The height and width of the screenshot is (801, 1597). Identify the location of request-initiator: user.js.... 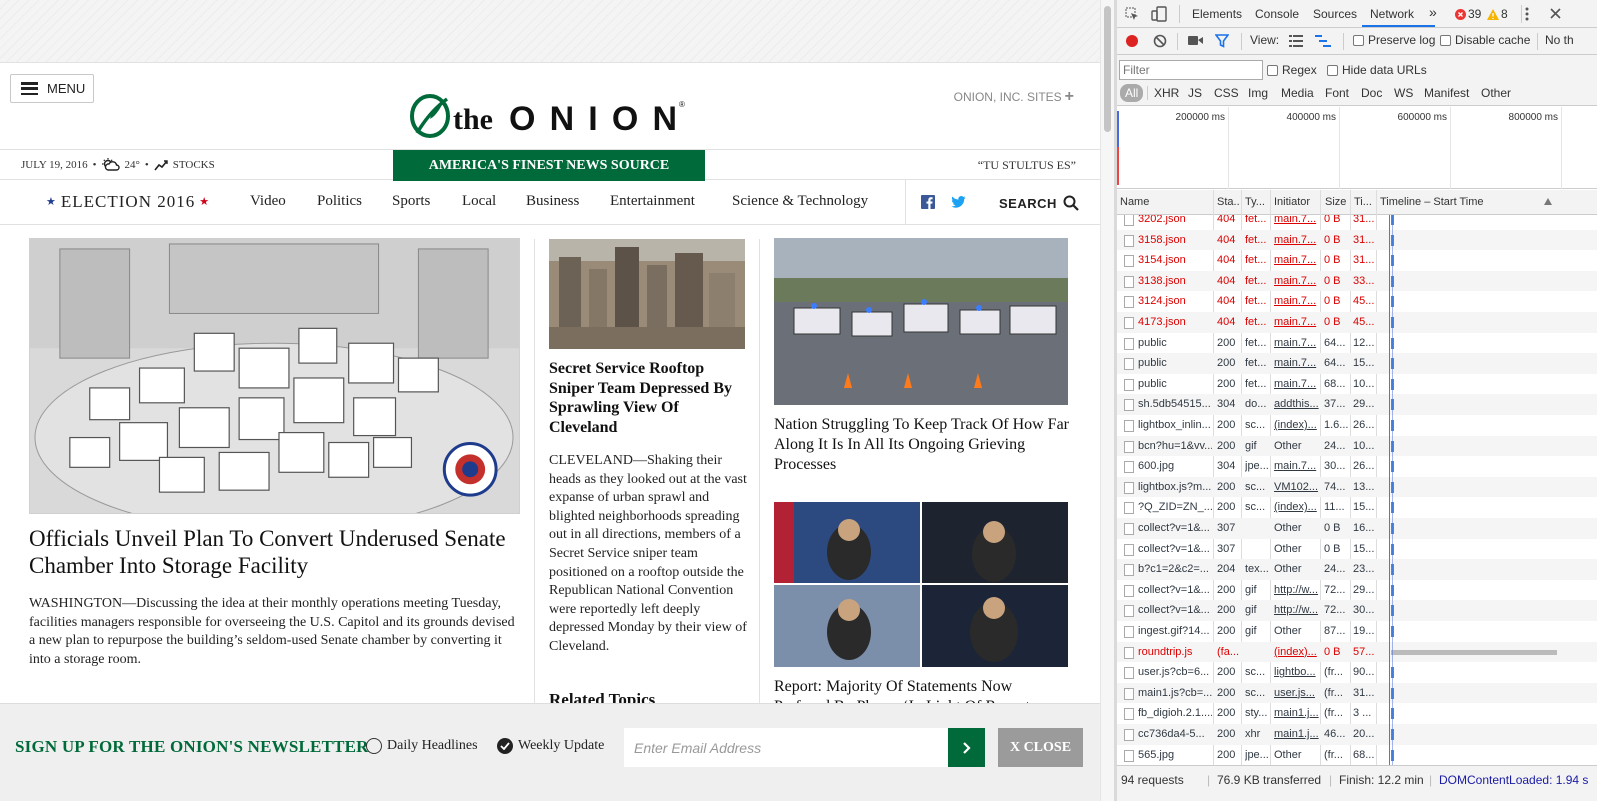
(1296, 693).